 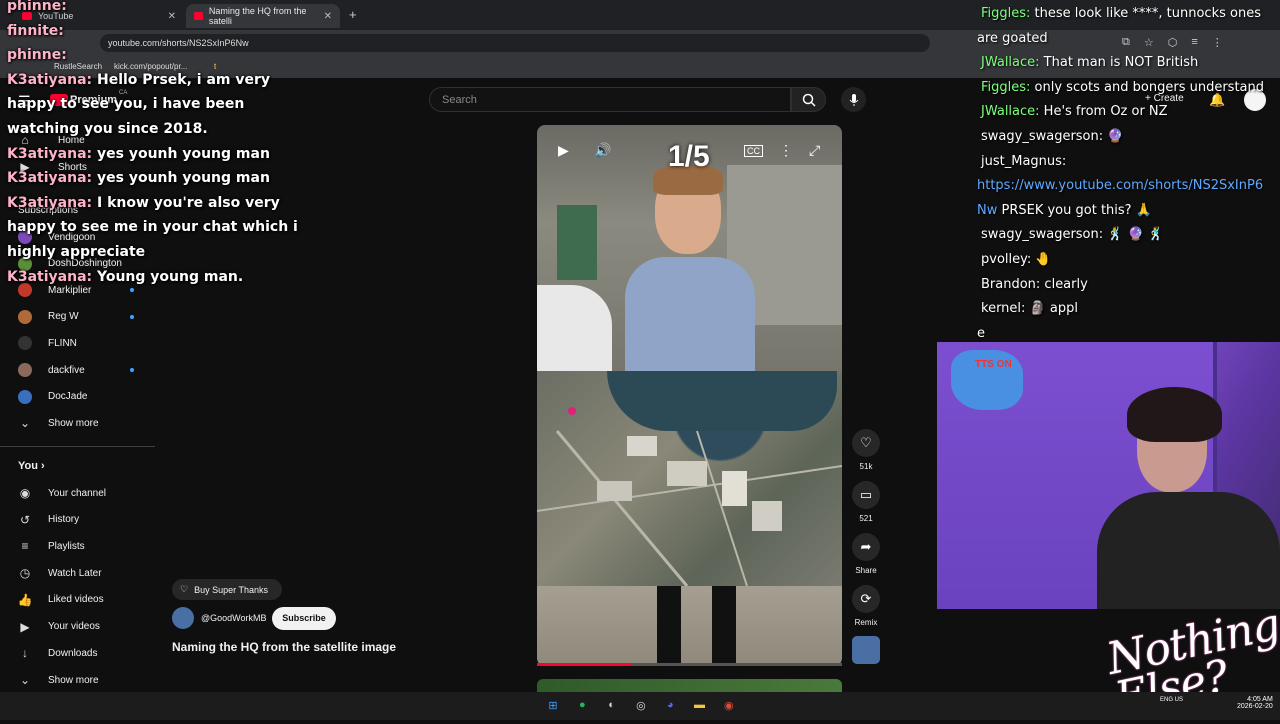 What do you see at coordinates (25, 546) in the screenshot?
I see `playlists-icon: ≡` at bounding box center [25, 546].